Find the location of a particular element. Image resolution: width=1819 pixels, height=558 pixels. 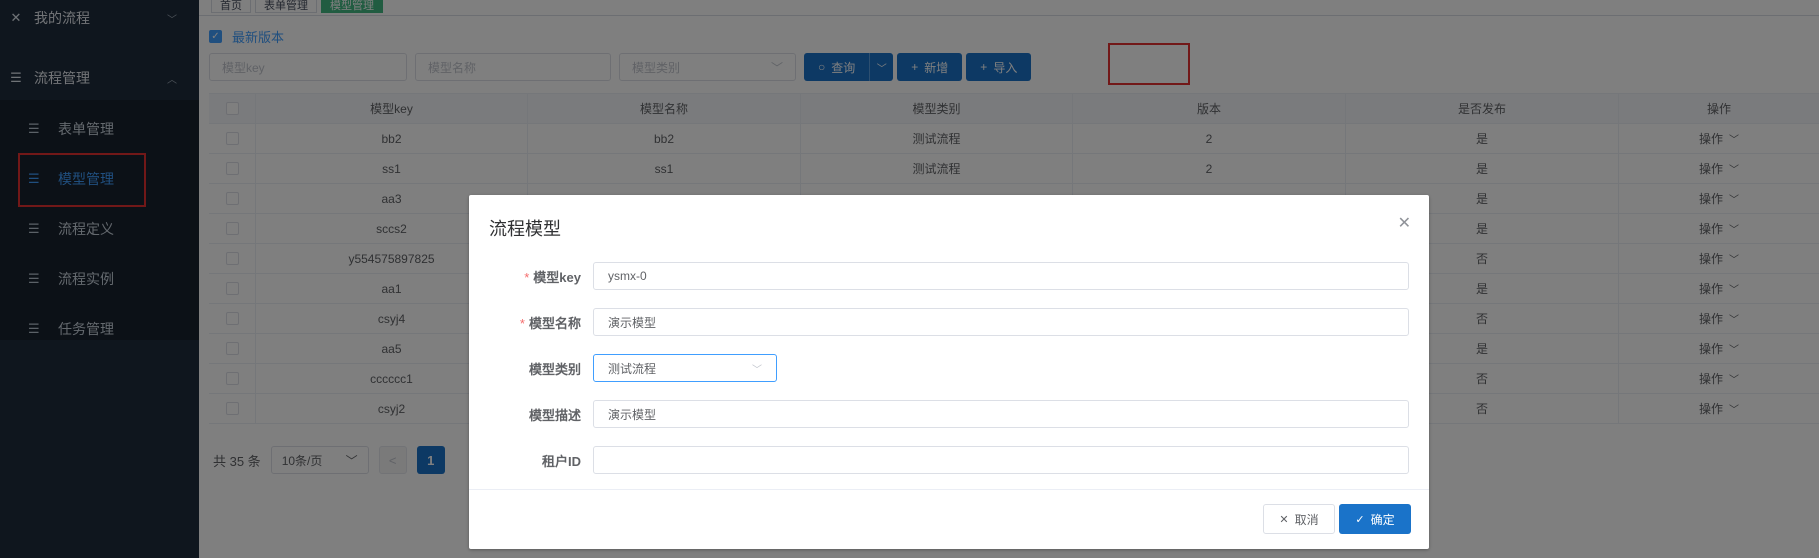

model-category-select-field: 测试流程 ﹀ is located at coordinates (685, 368).